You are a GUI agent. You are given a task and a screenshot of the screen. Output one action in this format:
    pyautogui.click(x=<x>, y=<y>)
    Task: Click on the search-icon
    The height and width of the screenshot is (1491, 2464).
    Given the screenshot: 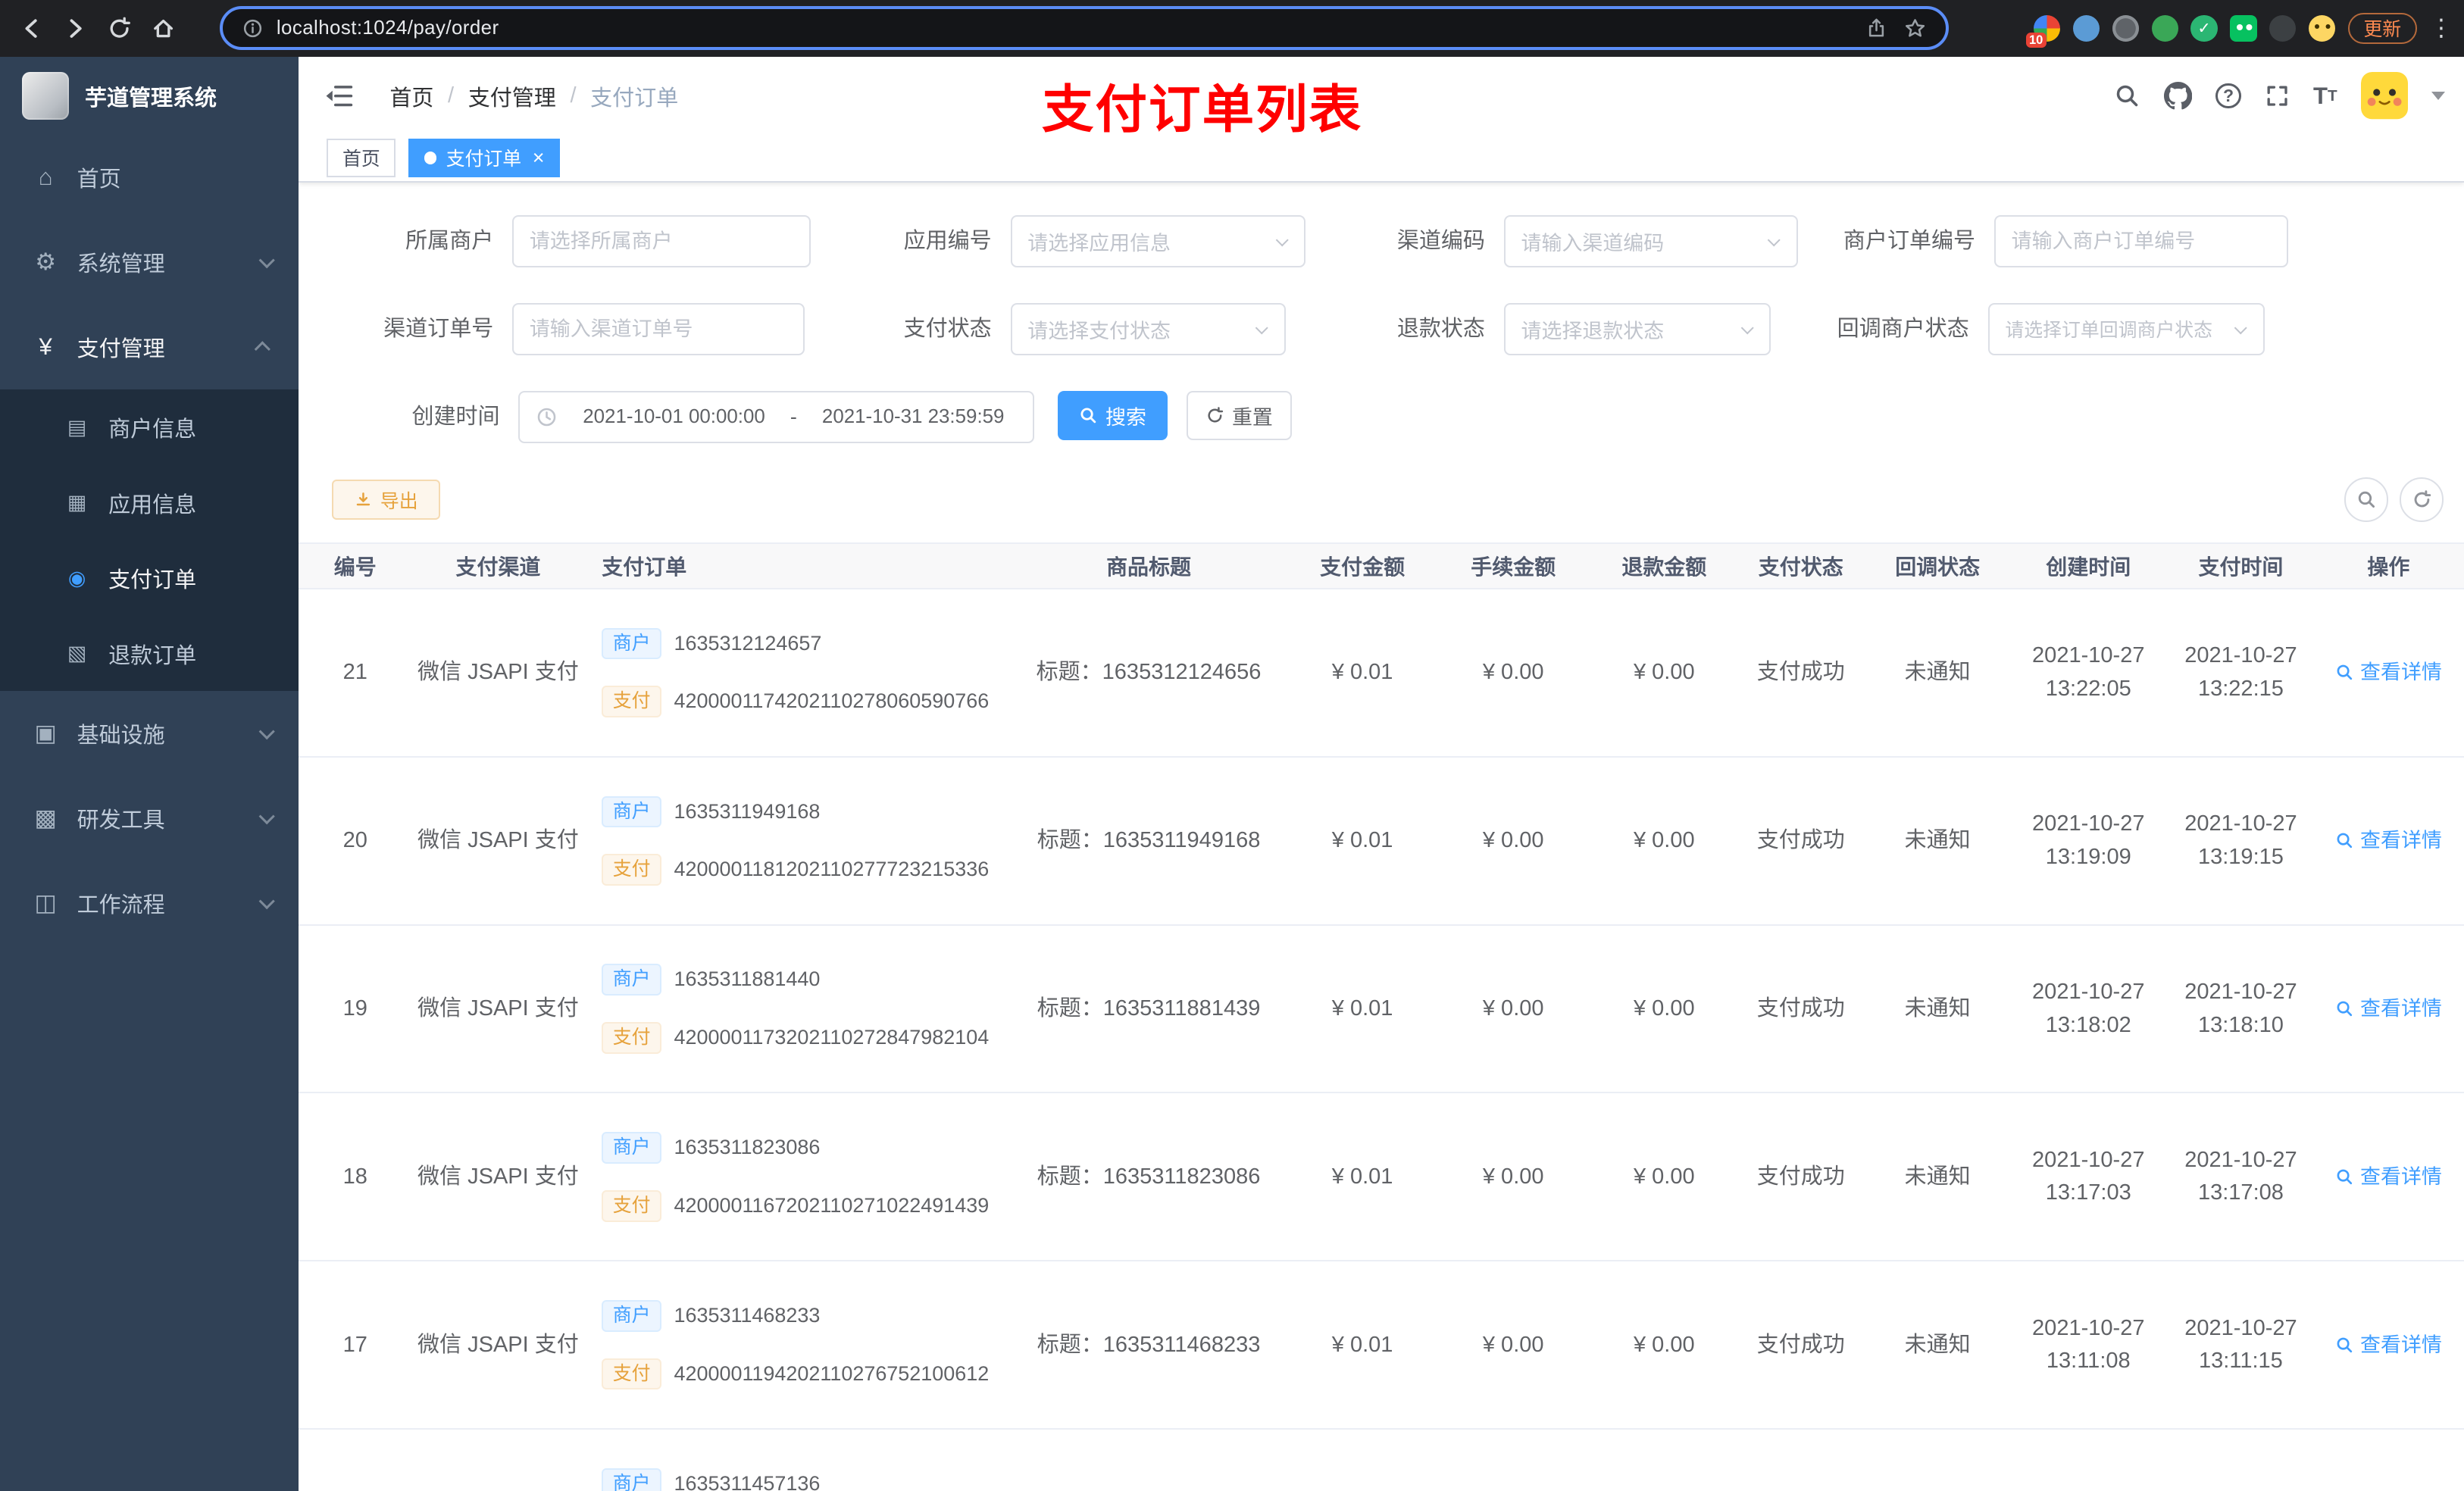 What is the action you would take?
    pyautogui.click(x=2127, y=96)
    